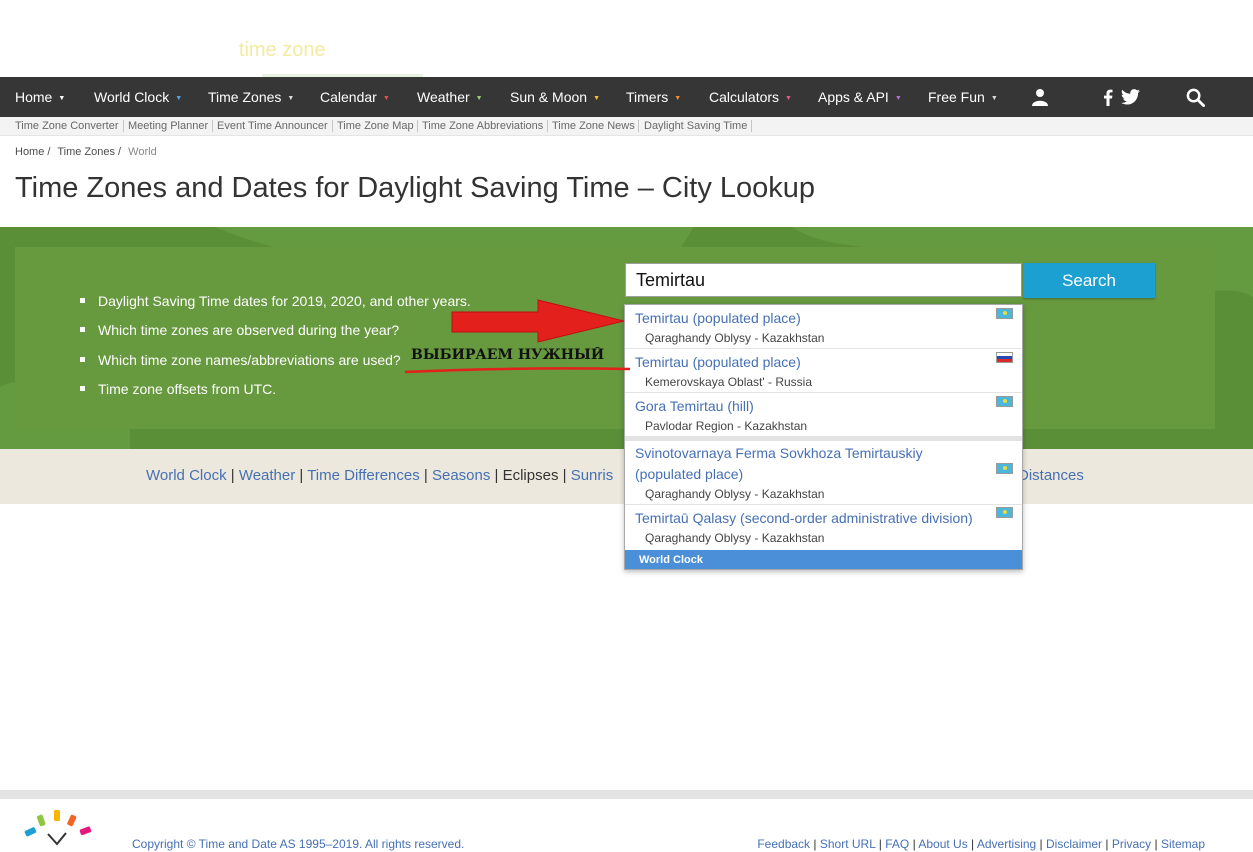 This screenshot has width=1253, height=852. What do you see at coordinates (1051, 475) in the screenshot?
I see `link-distances: Distances` at bounding box center [1051, 475].